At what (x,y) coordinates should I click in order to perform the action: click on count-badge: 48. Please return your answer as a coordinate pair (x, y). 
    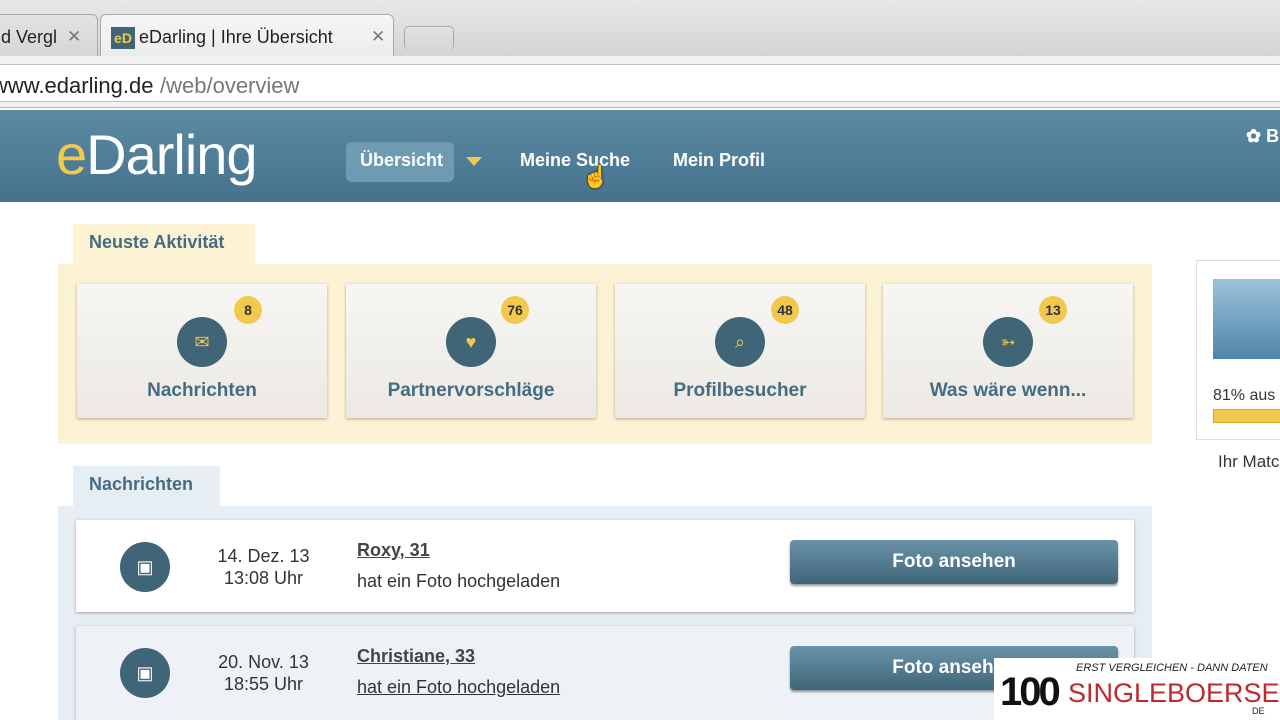
    Looking at the image, I should click on (785, 310).